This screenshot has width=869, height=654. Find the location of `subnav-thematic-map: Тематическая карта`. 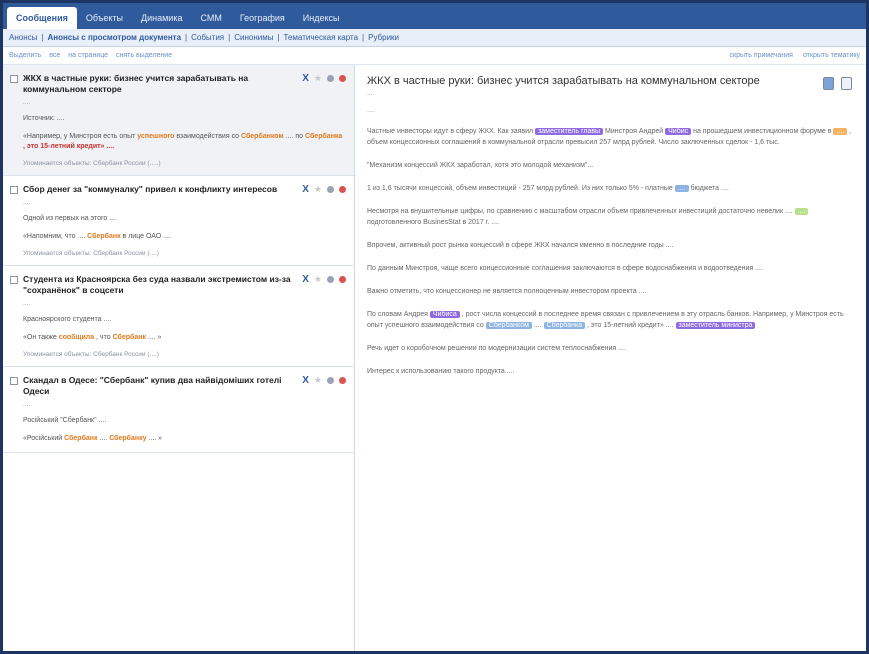

subnav-thematic-map: Тематическая карта is located at coordinates (321, 37).